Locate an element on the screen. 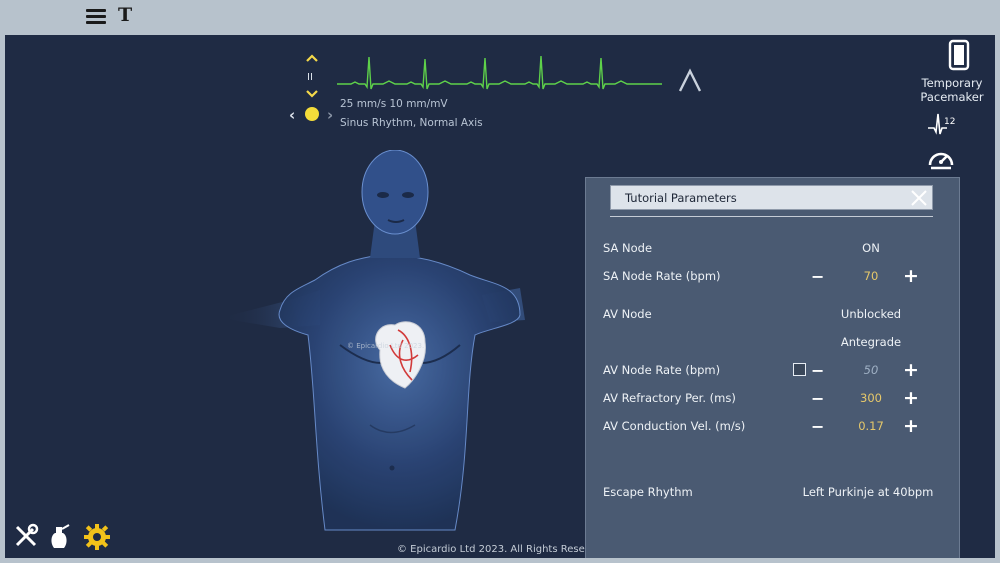  param-label: Escape Rhythm is located at coordinates (648, 492).